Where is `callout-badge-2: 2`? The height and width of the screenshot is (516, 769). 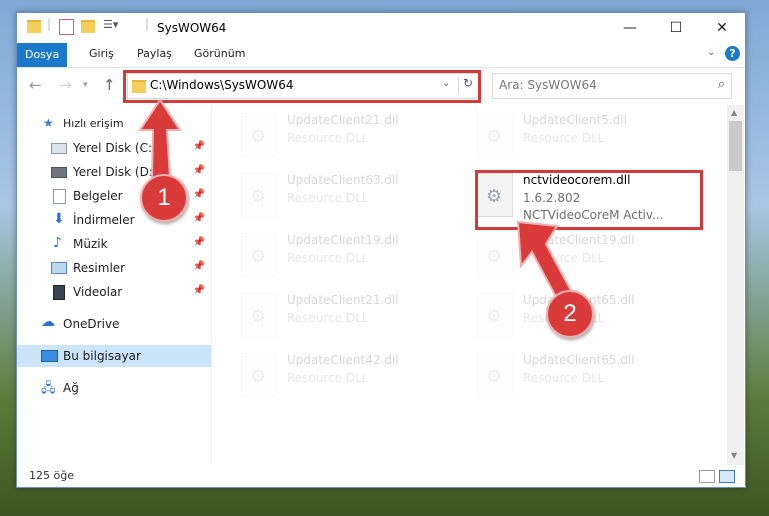 callout-badge-2: 2 is located at coordinates (570, 314).